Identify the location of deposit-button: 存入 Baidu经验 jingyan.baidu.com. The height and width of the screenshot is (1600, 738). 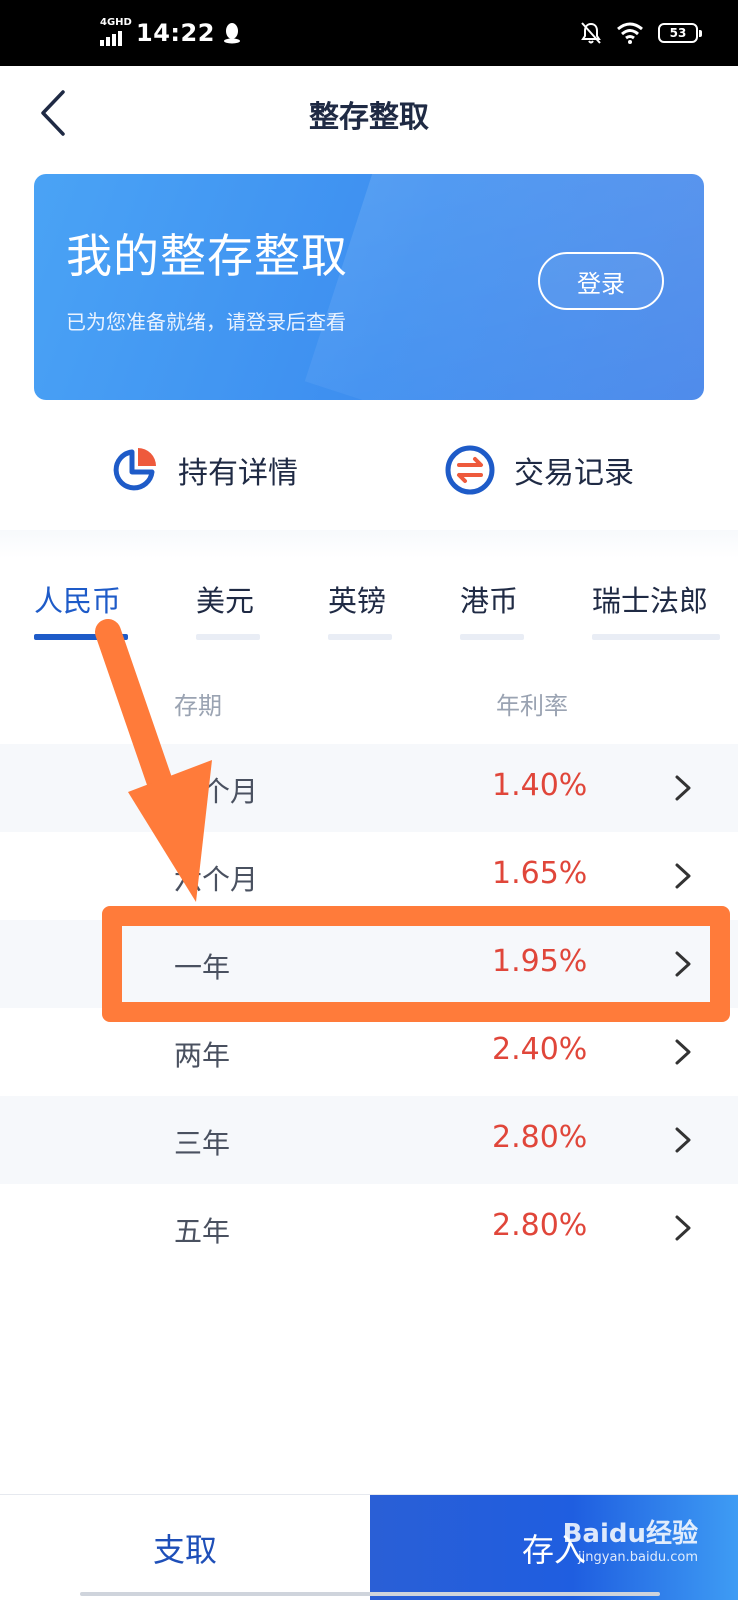
(554, 1547).